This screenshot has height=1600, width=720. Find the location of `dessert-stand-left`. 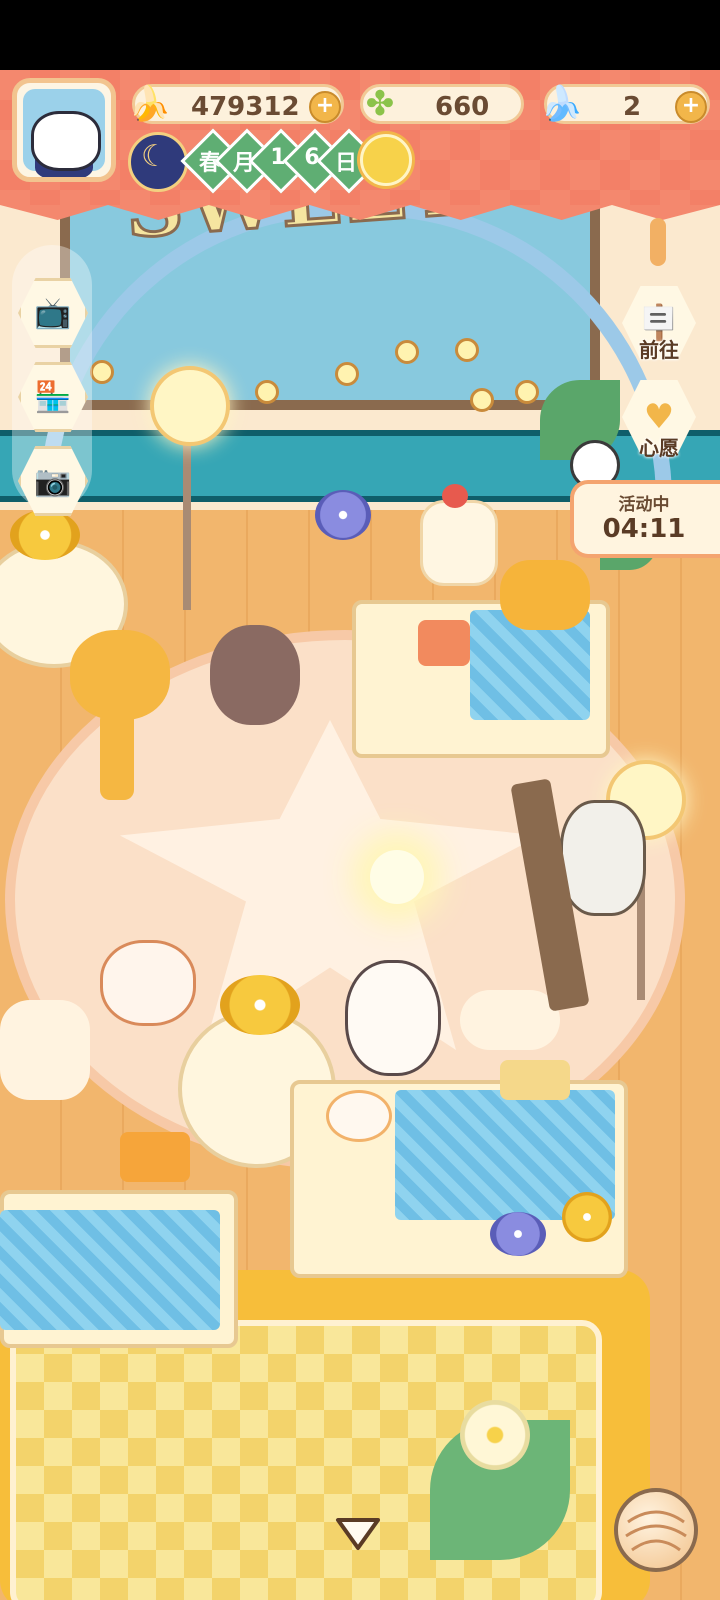

dessert-stand-left is located at coordinates (45, 1050).